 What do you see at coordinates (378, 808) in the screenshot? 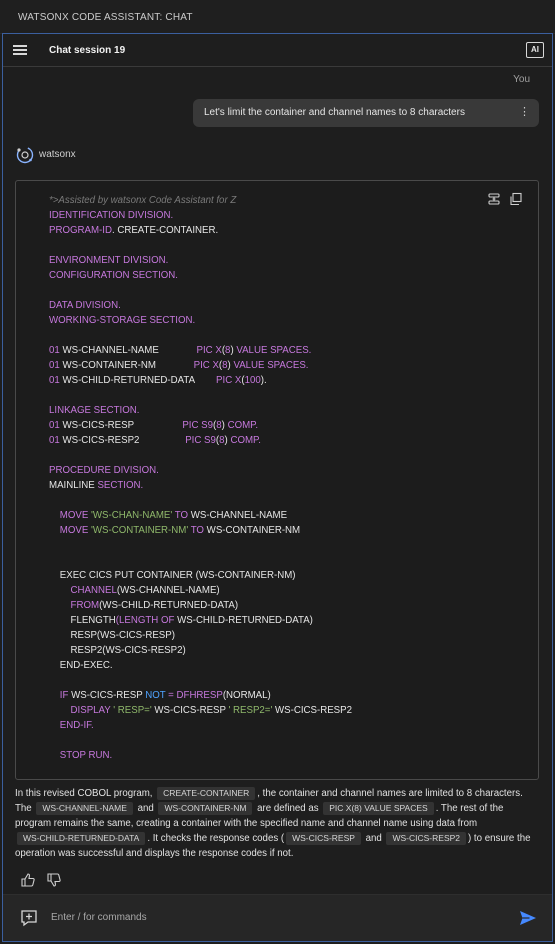
I see `inline-code-chip: PIC X(8) VALUE SPACES` at bounding box center [378, 808].